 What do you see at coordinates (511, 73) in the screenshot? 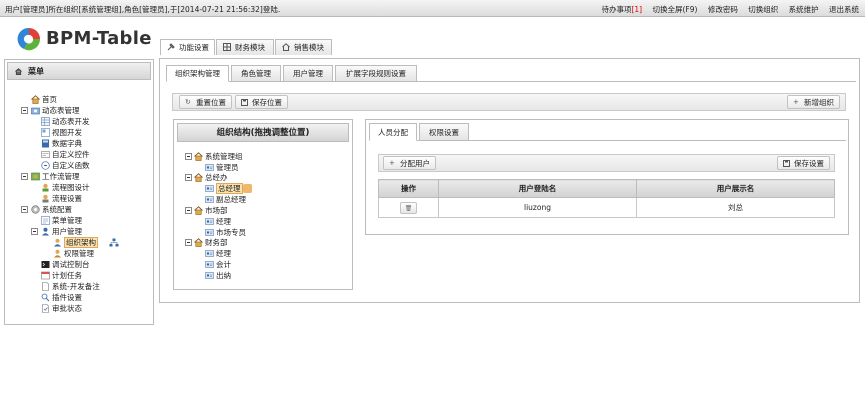
I see `sub-tabs: 组织架构管理 角色管理 用户管理 扩展字段规则设置` at bounding box center [511, 73].